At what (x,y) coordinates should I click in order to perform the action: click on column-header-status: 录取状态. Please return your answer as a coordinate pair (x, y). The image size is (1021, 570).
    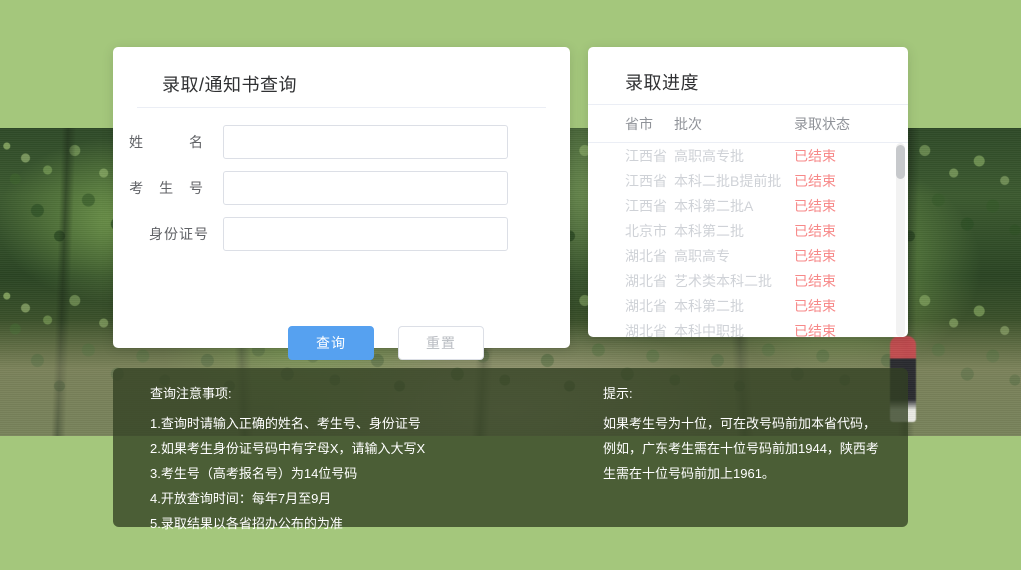
    Looking at the image, I should click on (822, 124).